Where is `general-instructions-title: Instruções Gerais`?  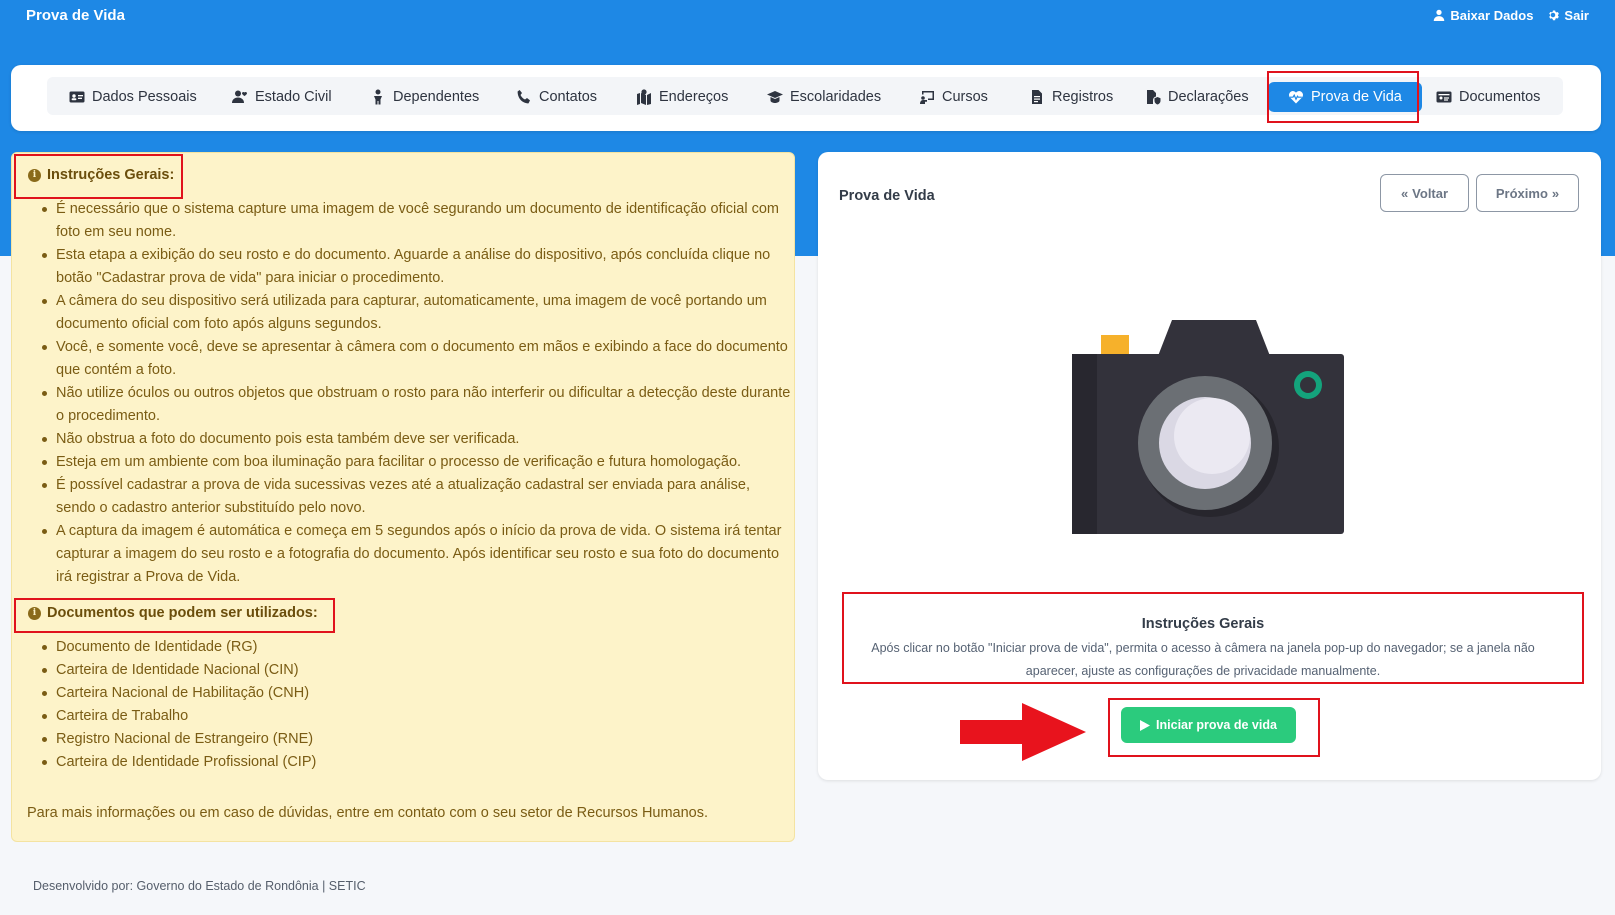 general-instructions-title: Instruções Gerais is located at coordinates (1203, 624).